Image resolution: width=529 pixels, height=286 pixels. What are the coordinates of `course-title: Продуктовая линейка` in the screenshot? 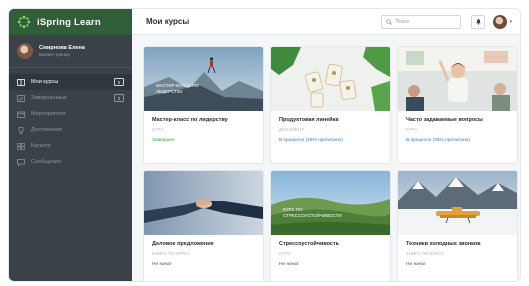 It's located at (309, 120).